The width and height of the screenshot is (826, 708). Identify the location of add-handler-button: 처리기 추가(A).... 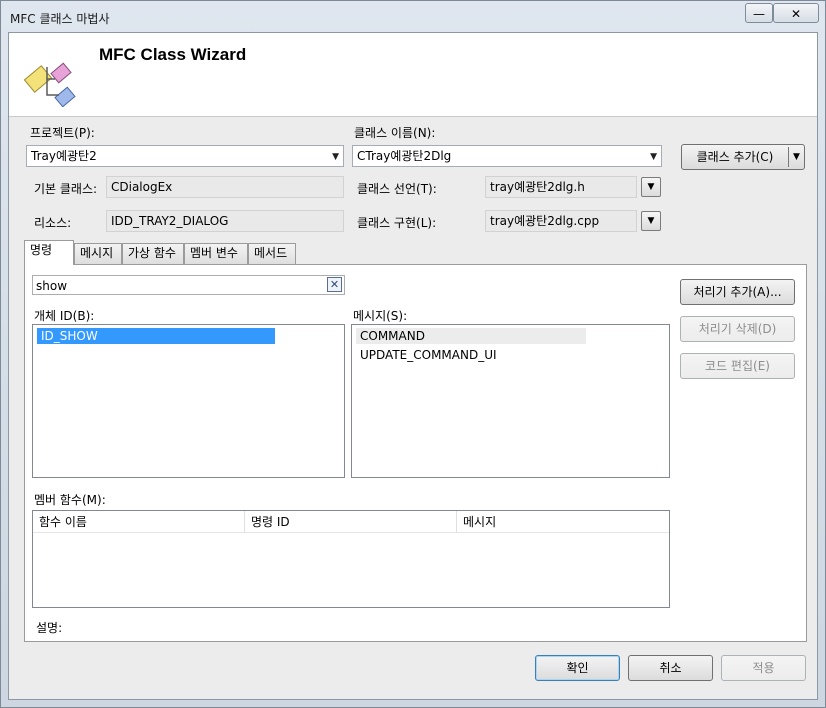
(737, 292).